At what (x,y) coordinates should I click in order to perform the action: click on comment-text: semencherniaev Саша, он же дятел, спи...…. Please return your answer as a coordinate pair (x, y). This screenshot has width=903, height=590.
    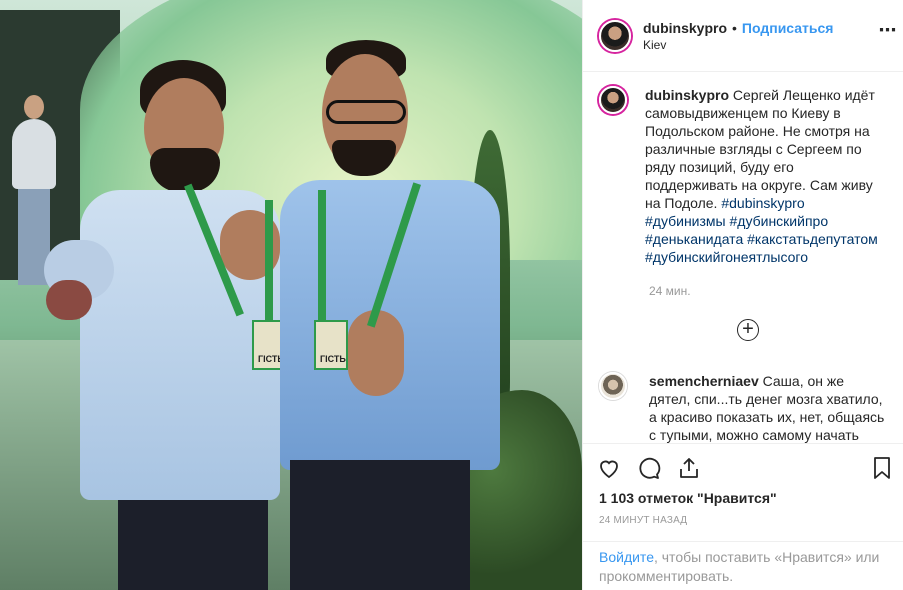
    Looking at the image, I should click on (769, 407).